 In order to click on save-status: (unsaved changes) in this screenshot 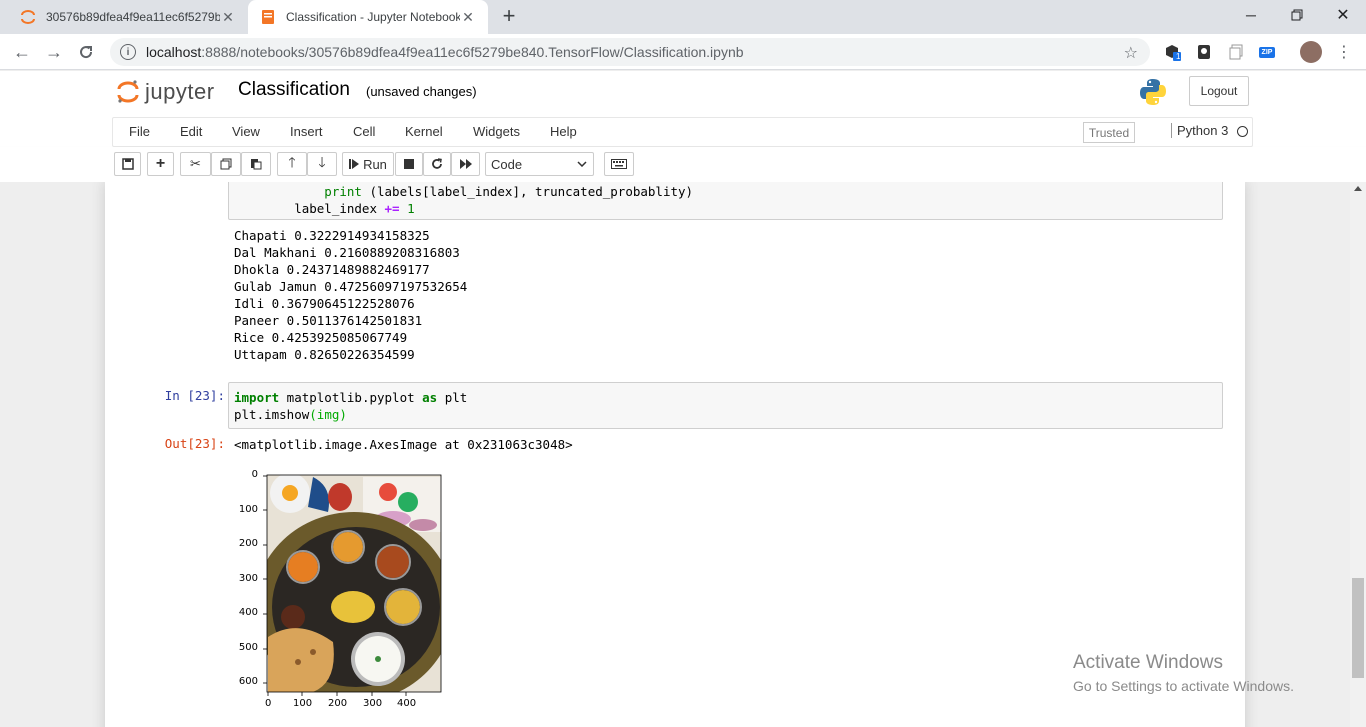, I will do `click(421, 91)`.